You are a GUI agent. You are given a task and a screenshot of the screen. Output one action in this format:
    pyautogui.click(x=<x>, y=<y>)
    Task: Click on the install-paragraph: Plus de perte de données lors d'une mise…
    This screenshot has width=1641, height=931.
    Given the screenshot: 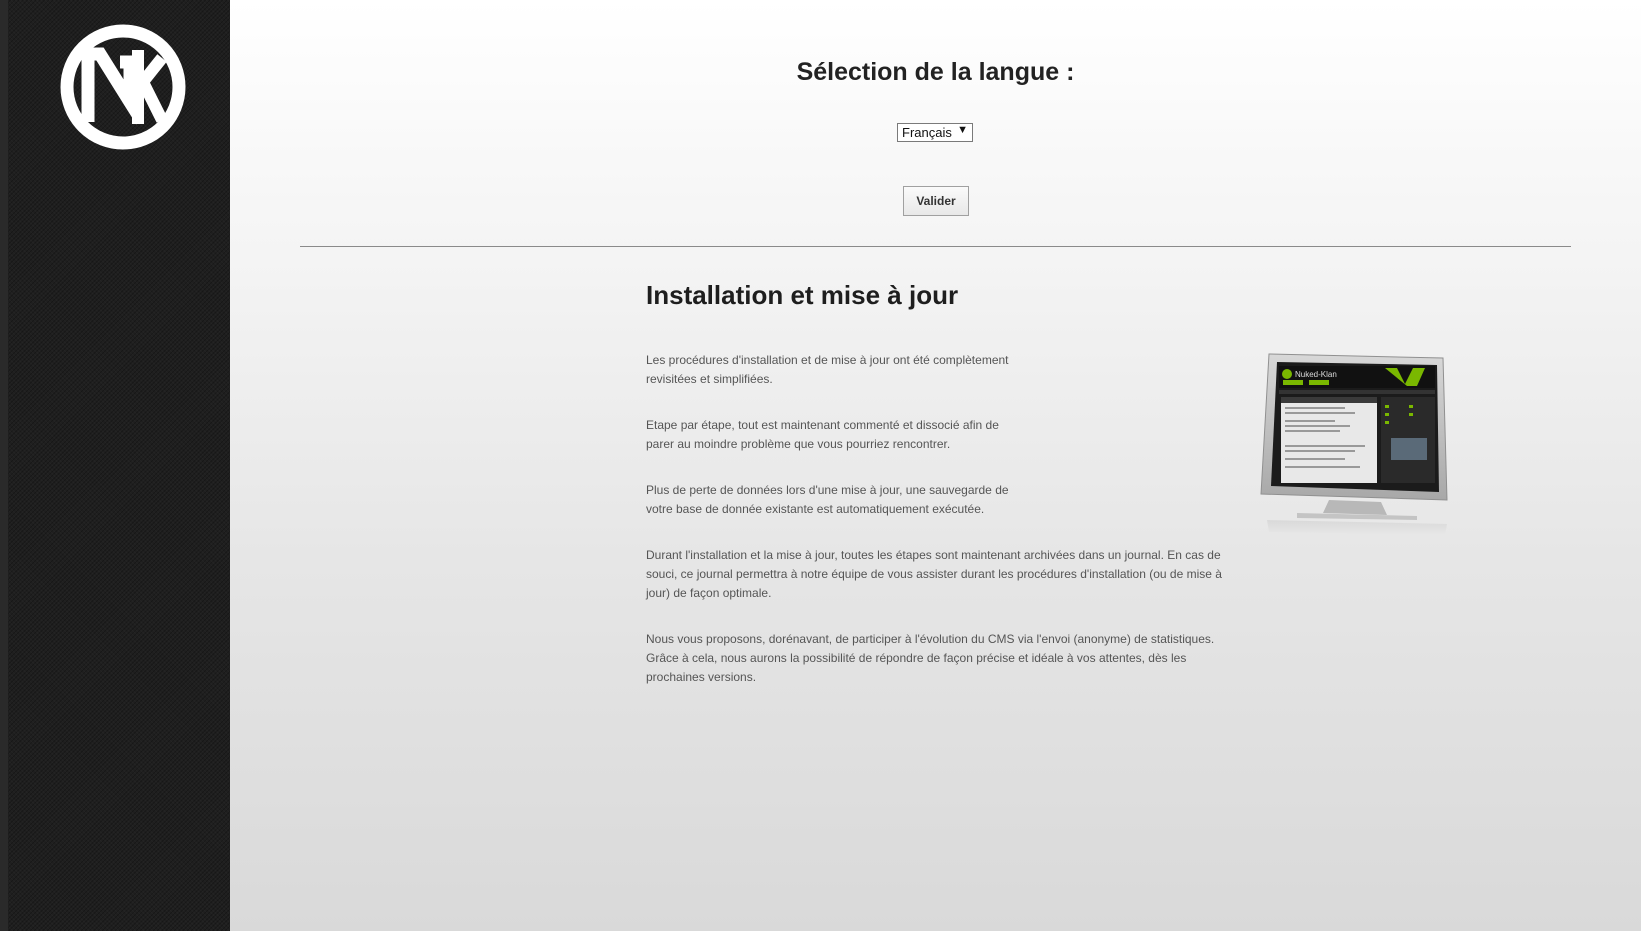 What is the action you would take?
    pyautogui.click(x=827, y=499)
    